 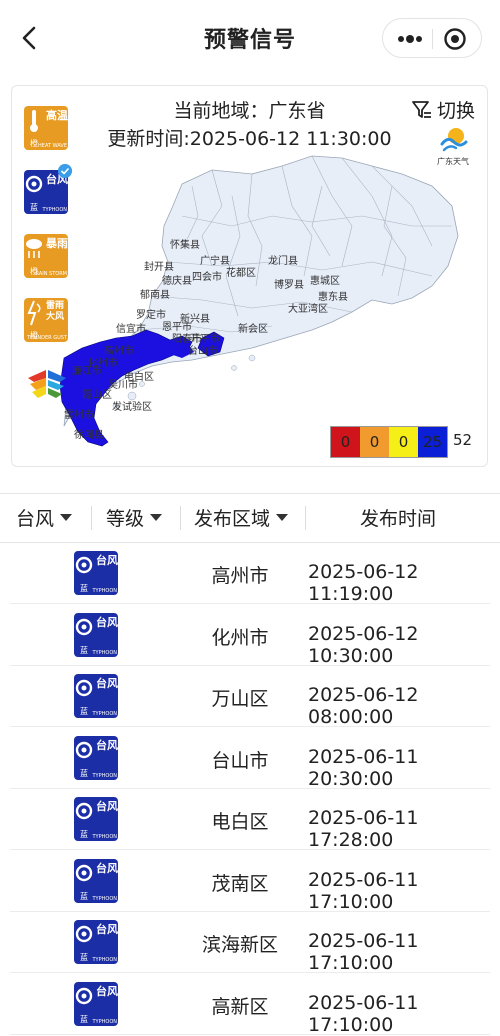 I want to click on map-place-label: 恩平市, so click(x=177, y=327).